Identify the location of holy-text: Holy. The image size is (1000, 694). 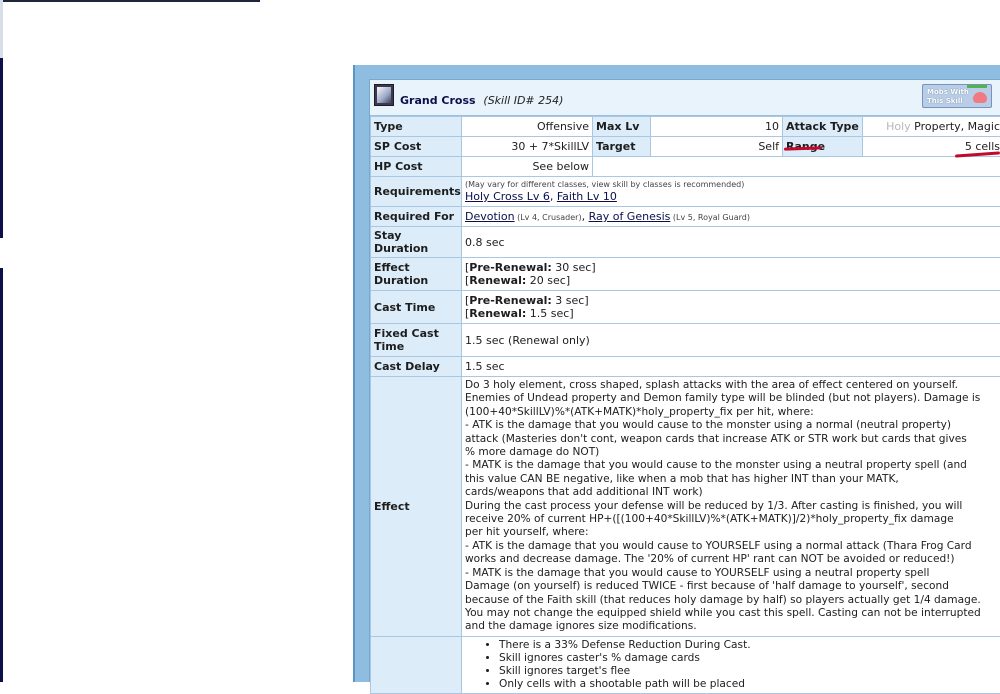
(898, 126).